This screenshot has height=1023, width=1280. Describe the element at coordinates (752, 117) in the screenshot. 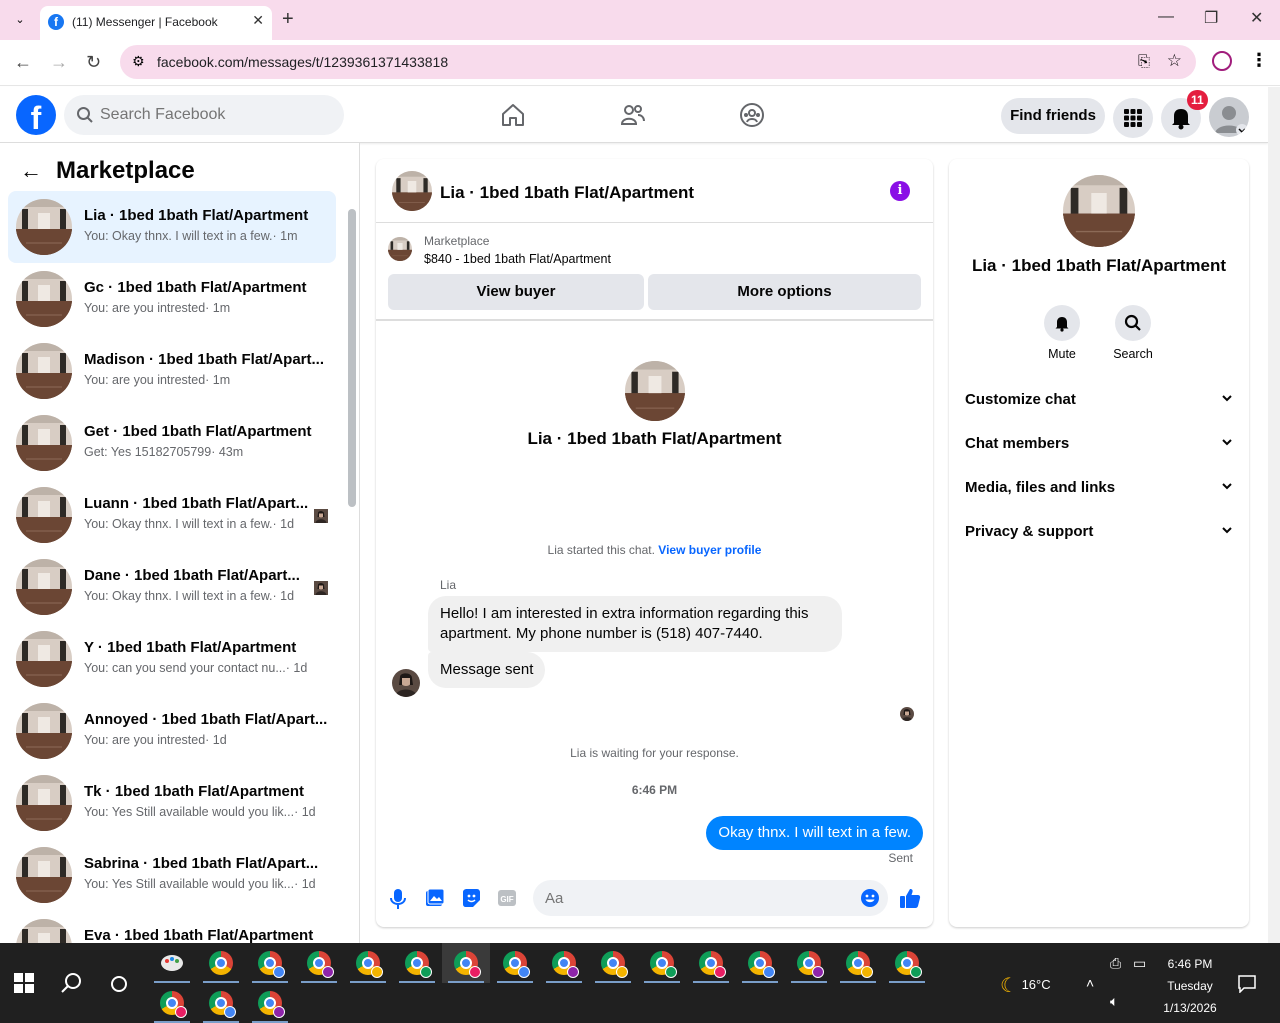

I see `groups-icon` at that location.